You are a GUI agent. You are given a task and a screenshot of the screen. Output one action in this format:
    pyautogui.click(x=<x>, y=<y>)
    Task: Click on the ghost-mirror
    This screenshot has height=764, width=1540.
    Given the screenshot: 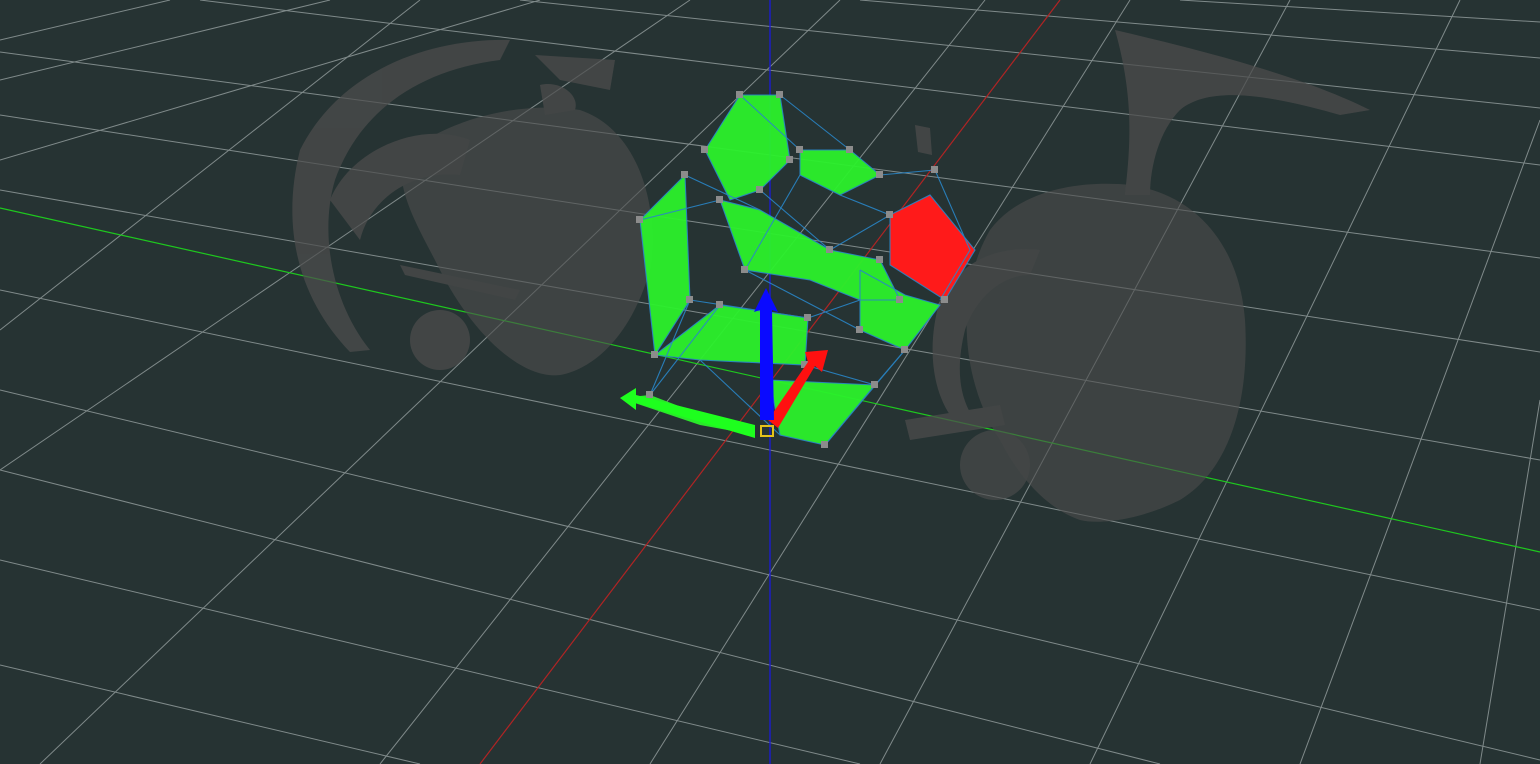 What is the action you would take?
    pyautogui.click(x=558, y=99)
    